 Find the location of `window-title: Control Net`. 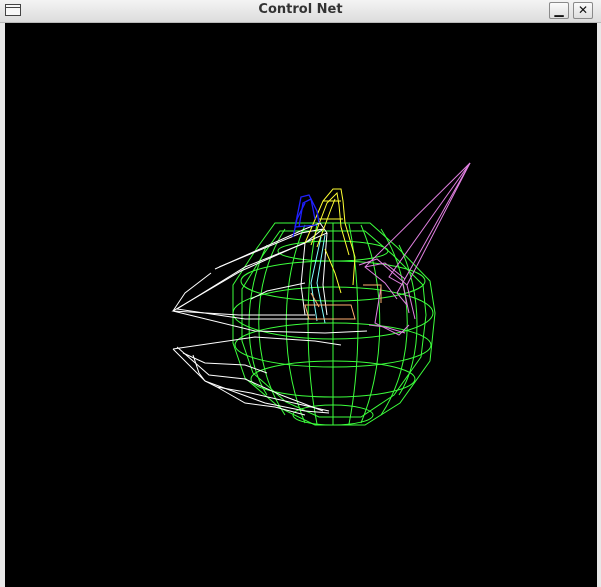

window-title: Control Net is located at coordinates (300, 9).